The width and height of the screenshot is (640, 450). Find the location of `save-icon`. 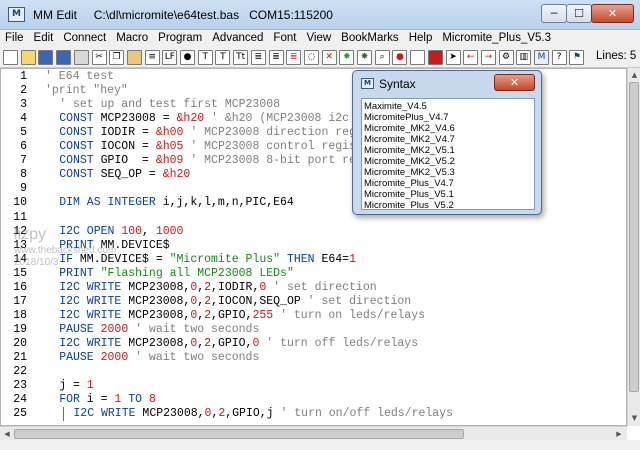

save-icon is located at coordinates (46, 57).